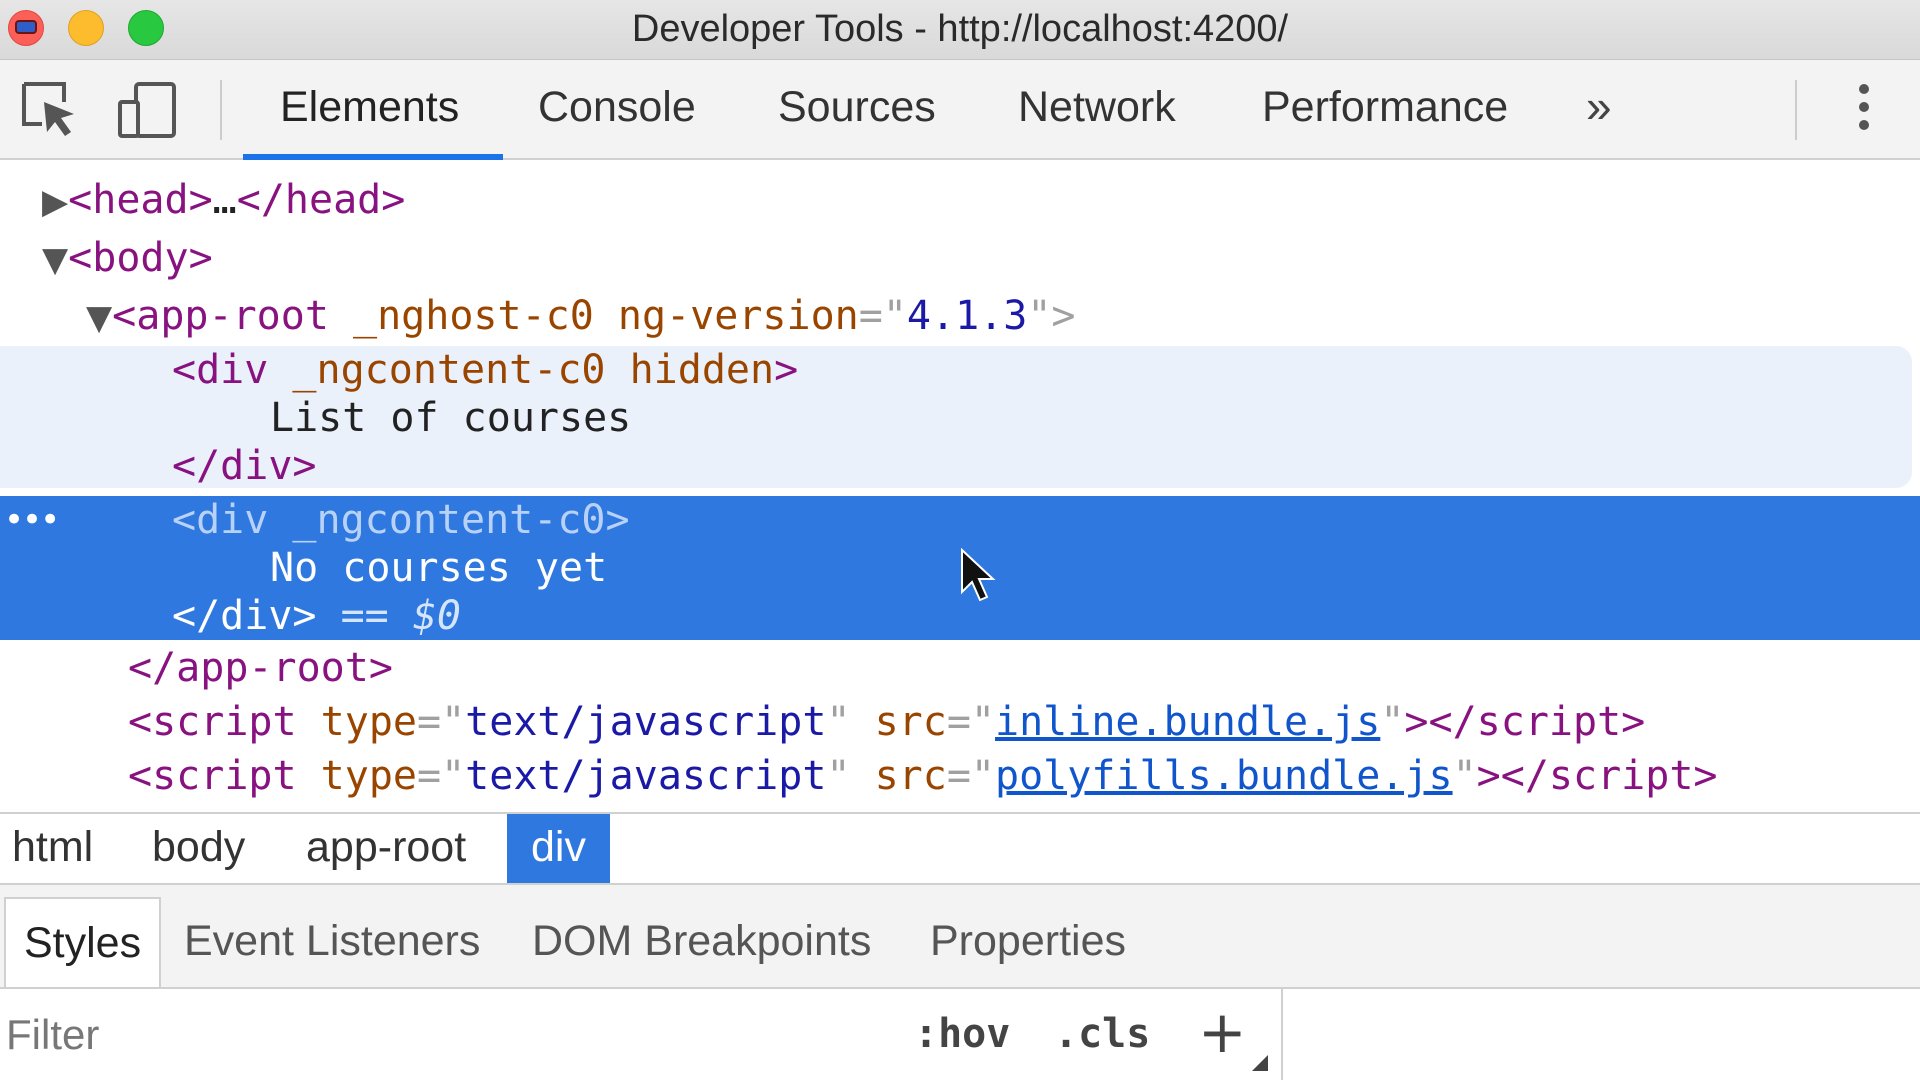  Describe the element at coordinates (1385, 109) in the screenshot. I see `tab-performance: Performance` at that location.